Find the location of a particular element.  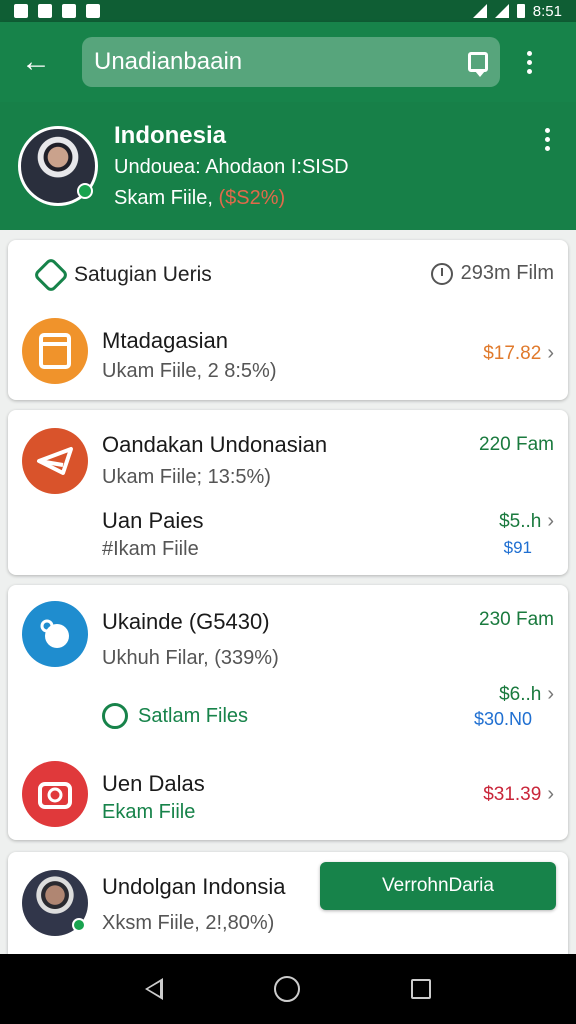

list-item-title: Ukainde (G5430) is located at coordinates (186, 622).